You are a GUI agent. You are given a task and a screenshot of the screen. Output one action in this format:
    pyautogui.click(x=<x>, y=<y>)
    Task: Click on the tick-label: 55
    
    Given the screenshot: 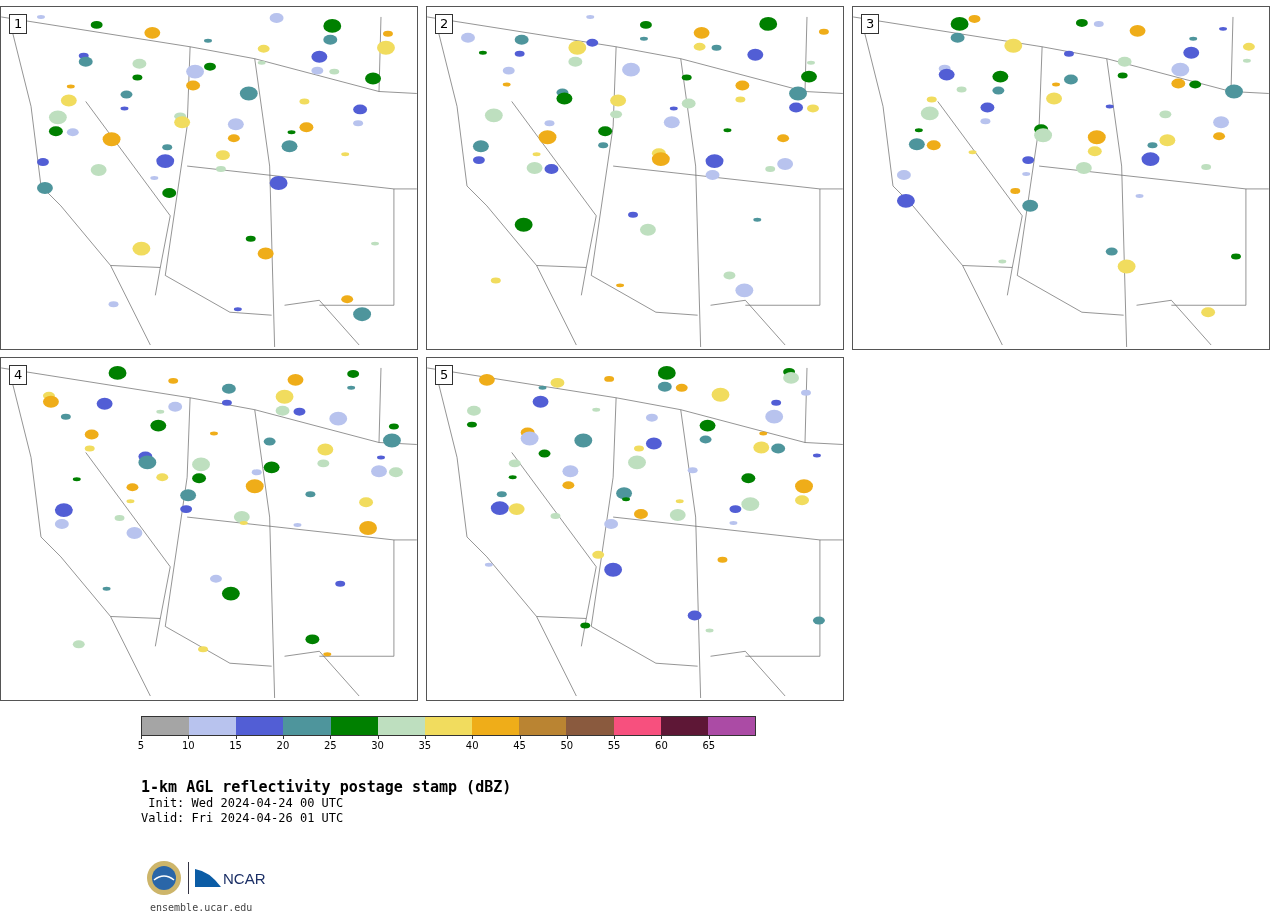 What is the action you would take?
    pyautogui.click(x=614, y=745)
    